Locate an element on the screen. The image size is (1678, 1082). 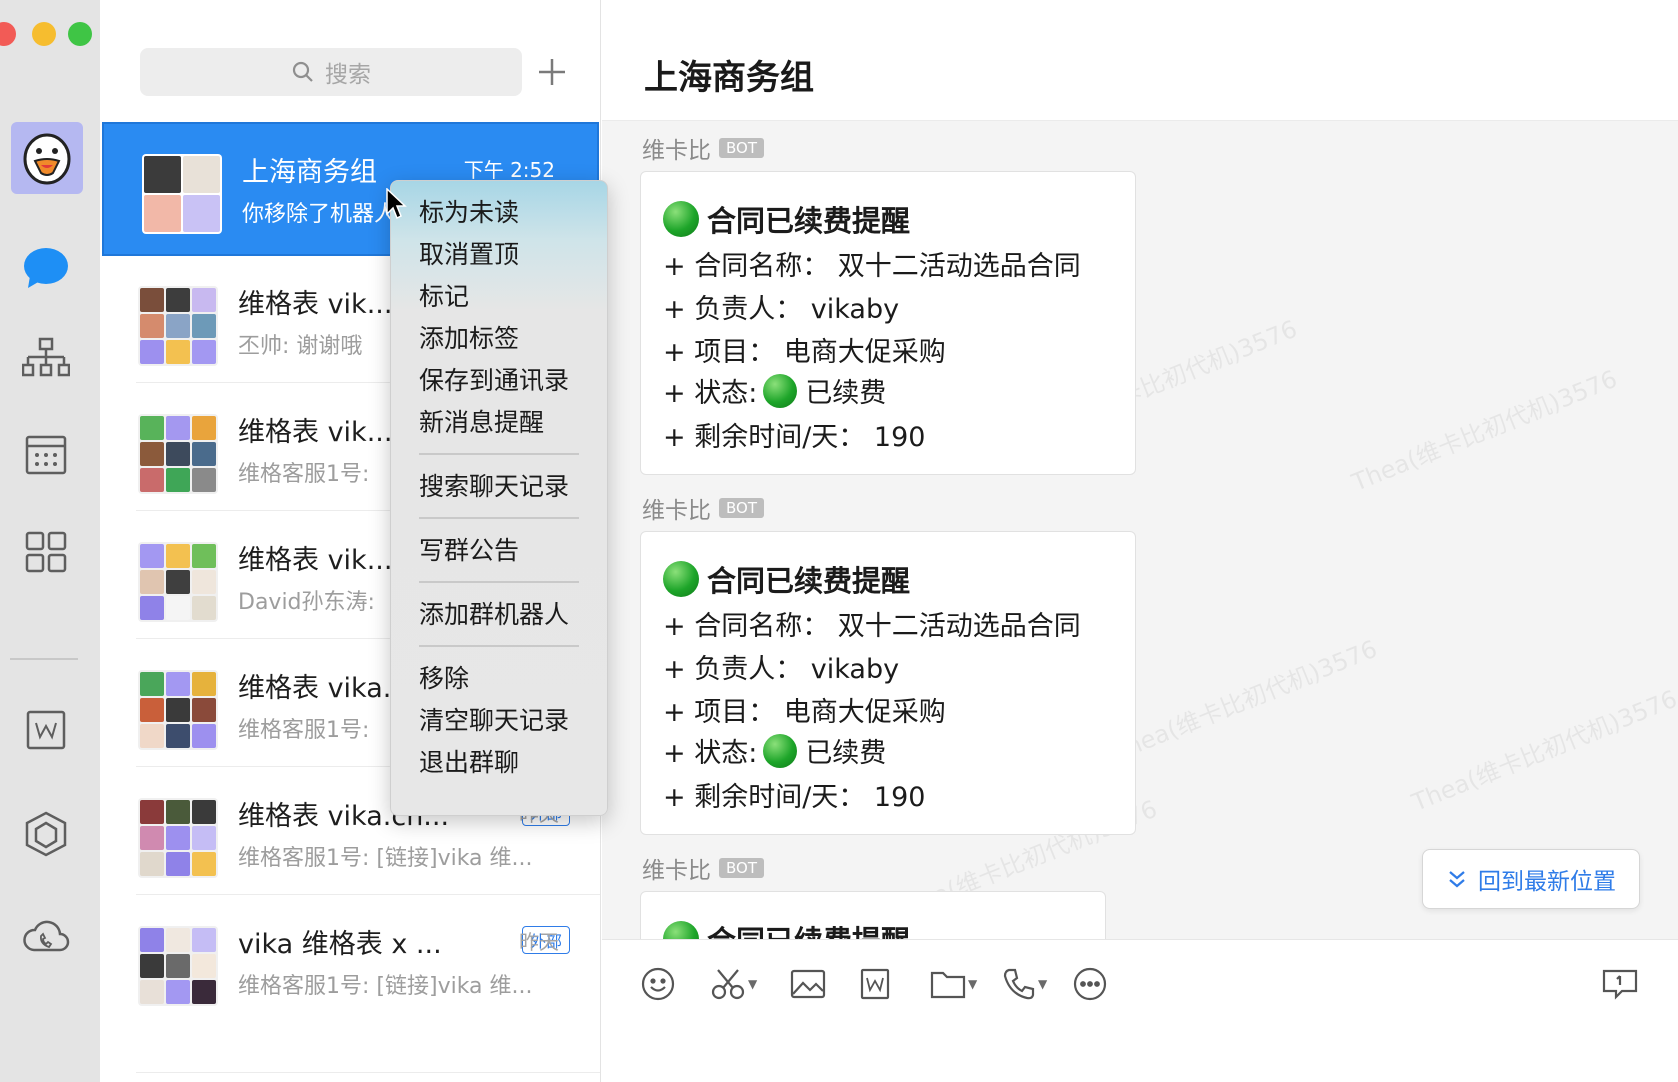
menu-item-search-history: 搜索聊天记录 is located at coordinates (494, 485).